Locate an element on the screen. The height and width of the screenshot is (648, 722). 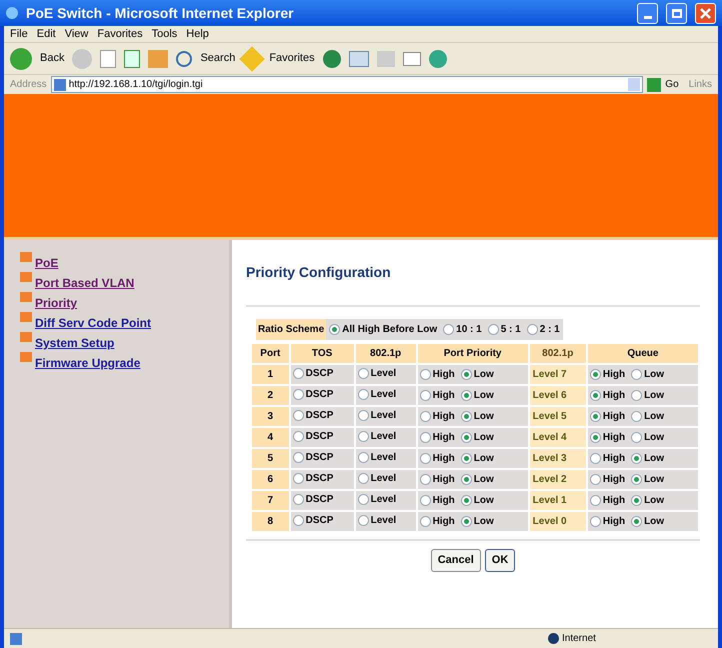
form-button: Cancel is located at coordinates (455, 560).